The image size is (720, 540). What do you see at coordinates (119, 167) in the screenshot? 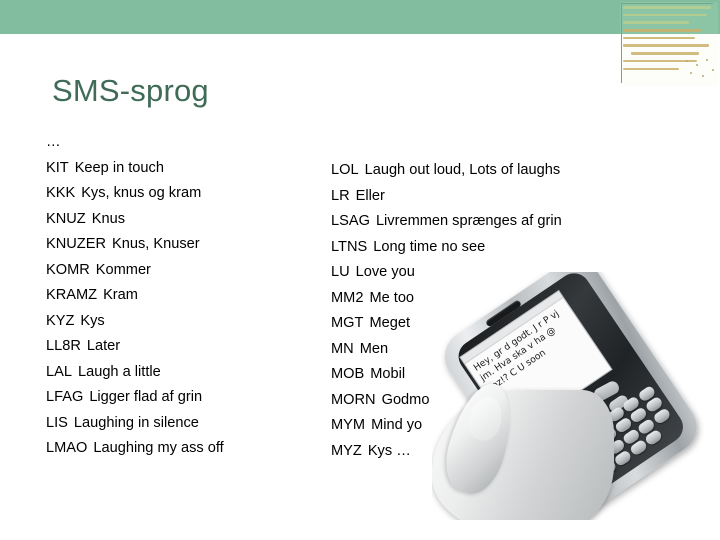
I see `abbreviation-meaning: Keep in touch` at bounding box center [119, 167].